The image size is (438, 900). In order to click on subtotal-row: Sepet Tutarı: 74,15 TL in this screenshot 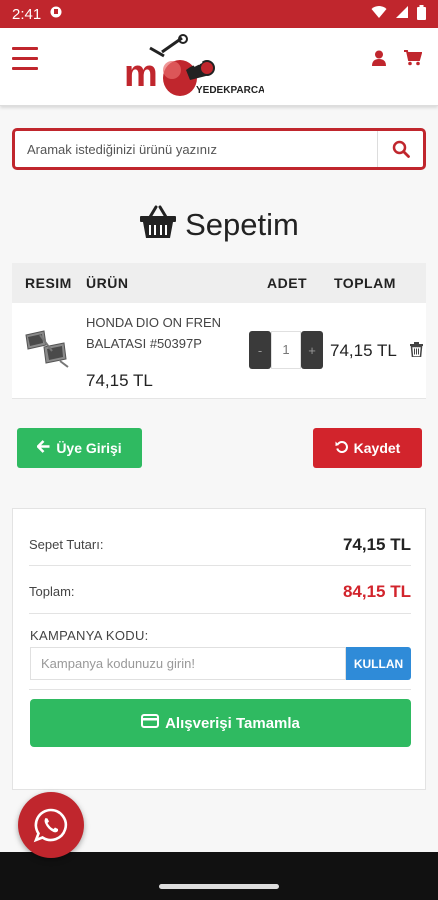, I will do `click(220, 537)`.